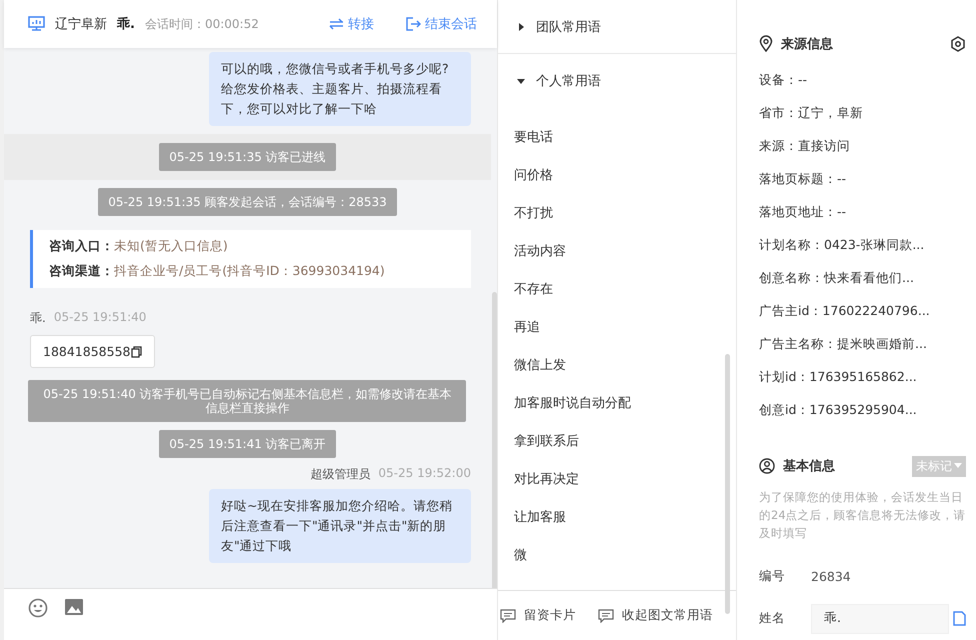 The width and height of the screenshot is (976, 640). I want to click on field-value: 26834, so click(831, 576).